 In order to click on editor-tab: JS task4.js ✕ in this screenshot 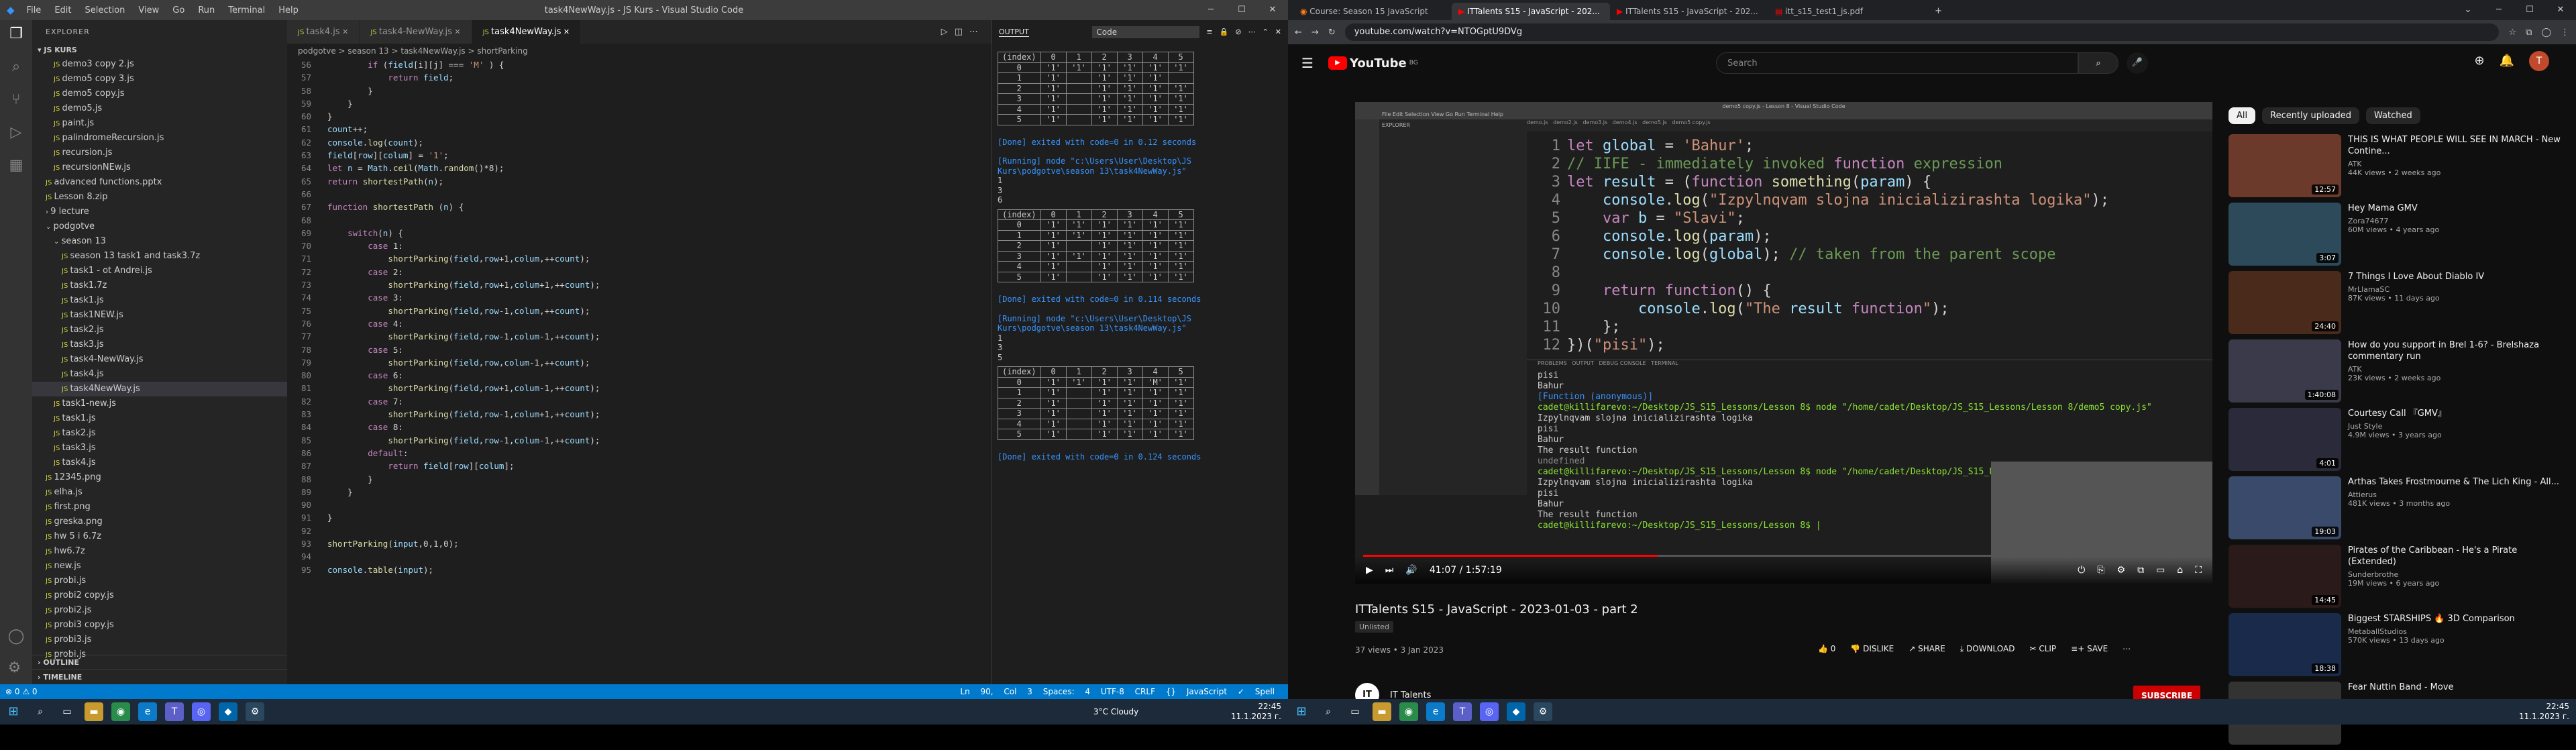, I will do `click(323, 32)`.